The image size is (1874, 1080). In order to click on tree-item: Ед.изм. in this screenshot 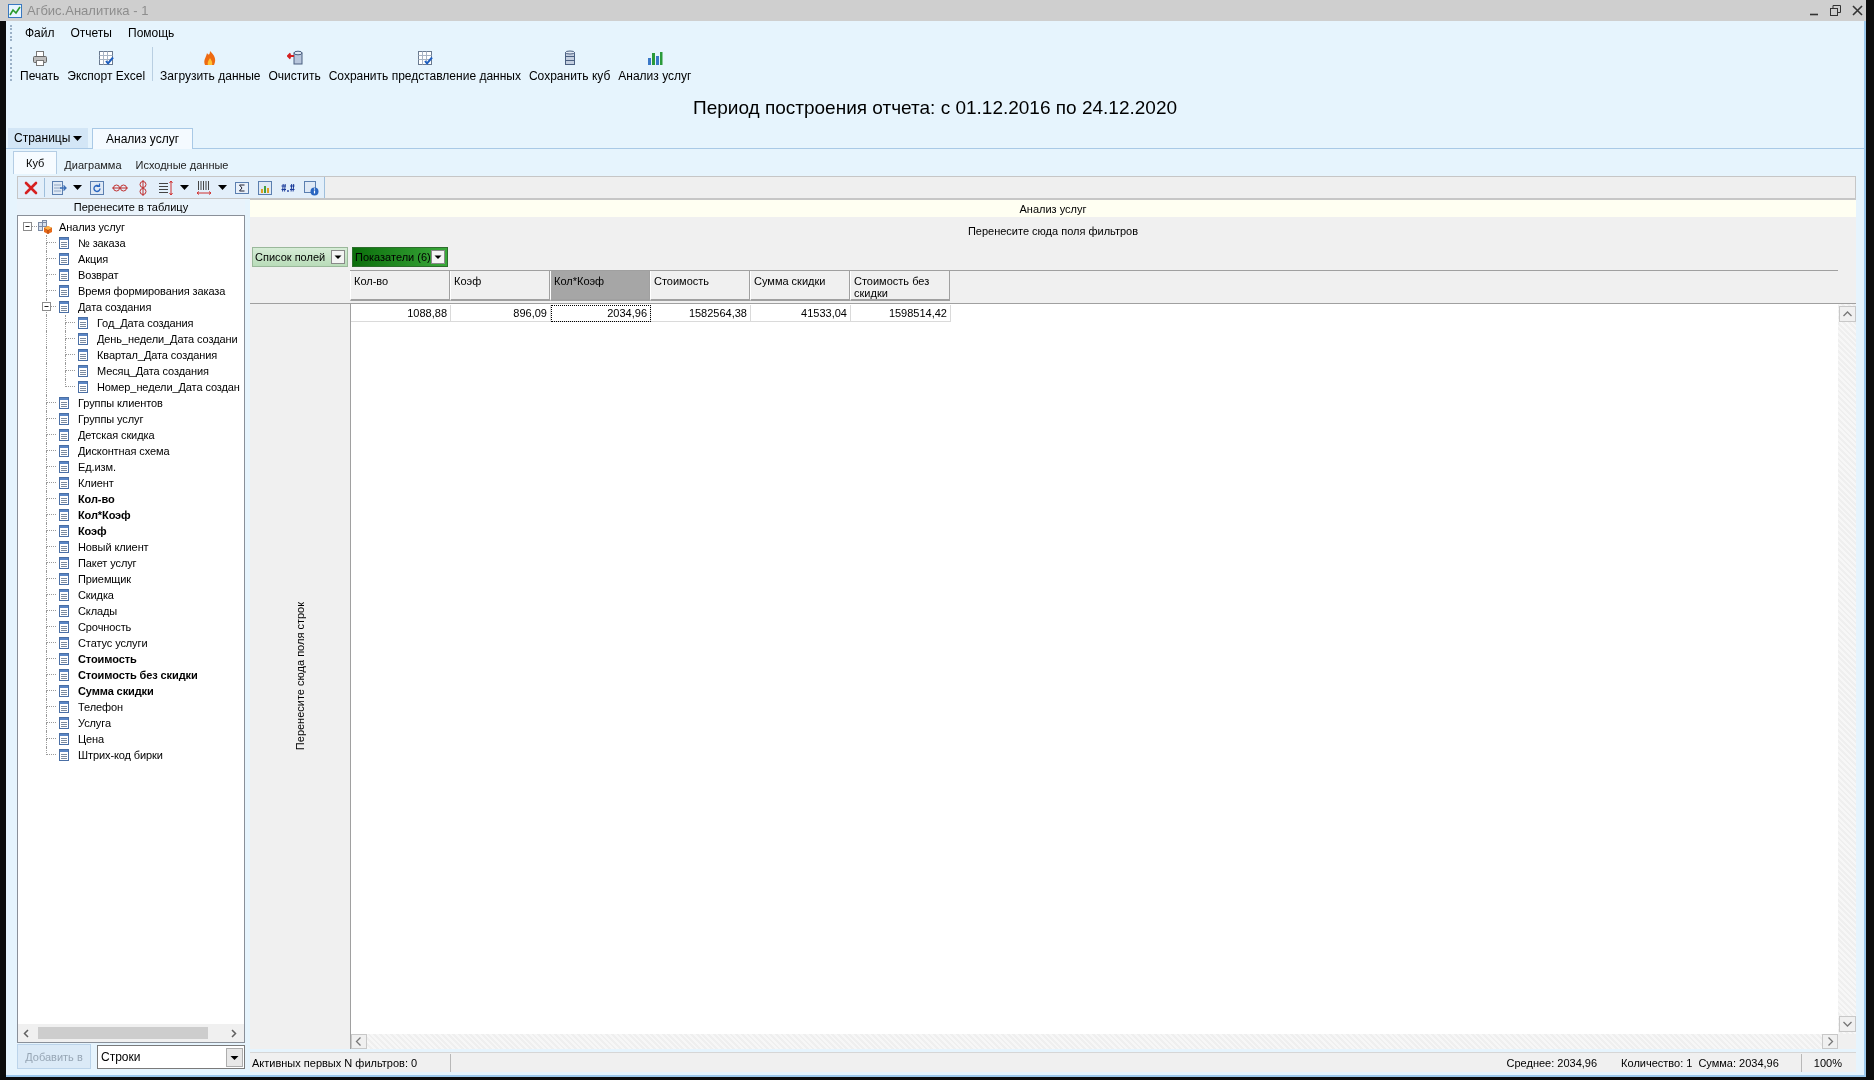, I will do `click(97, 467)`.